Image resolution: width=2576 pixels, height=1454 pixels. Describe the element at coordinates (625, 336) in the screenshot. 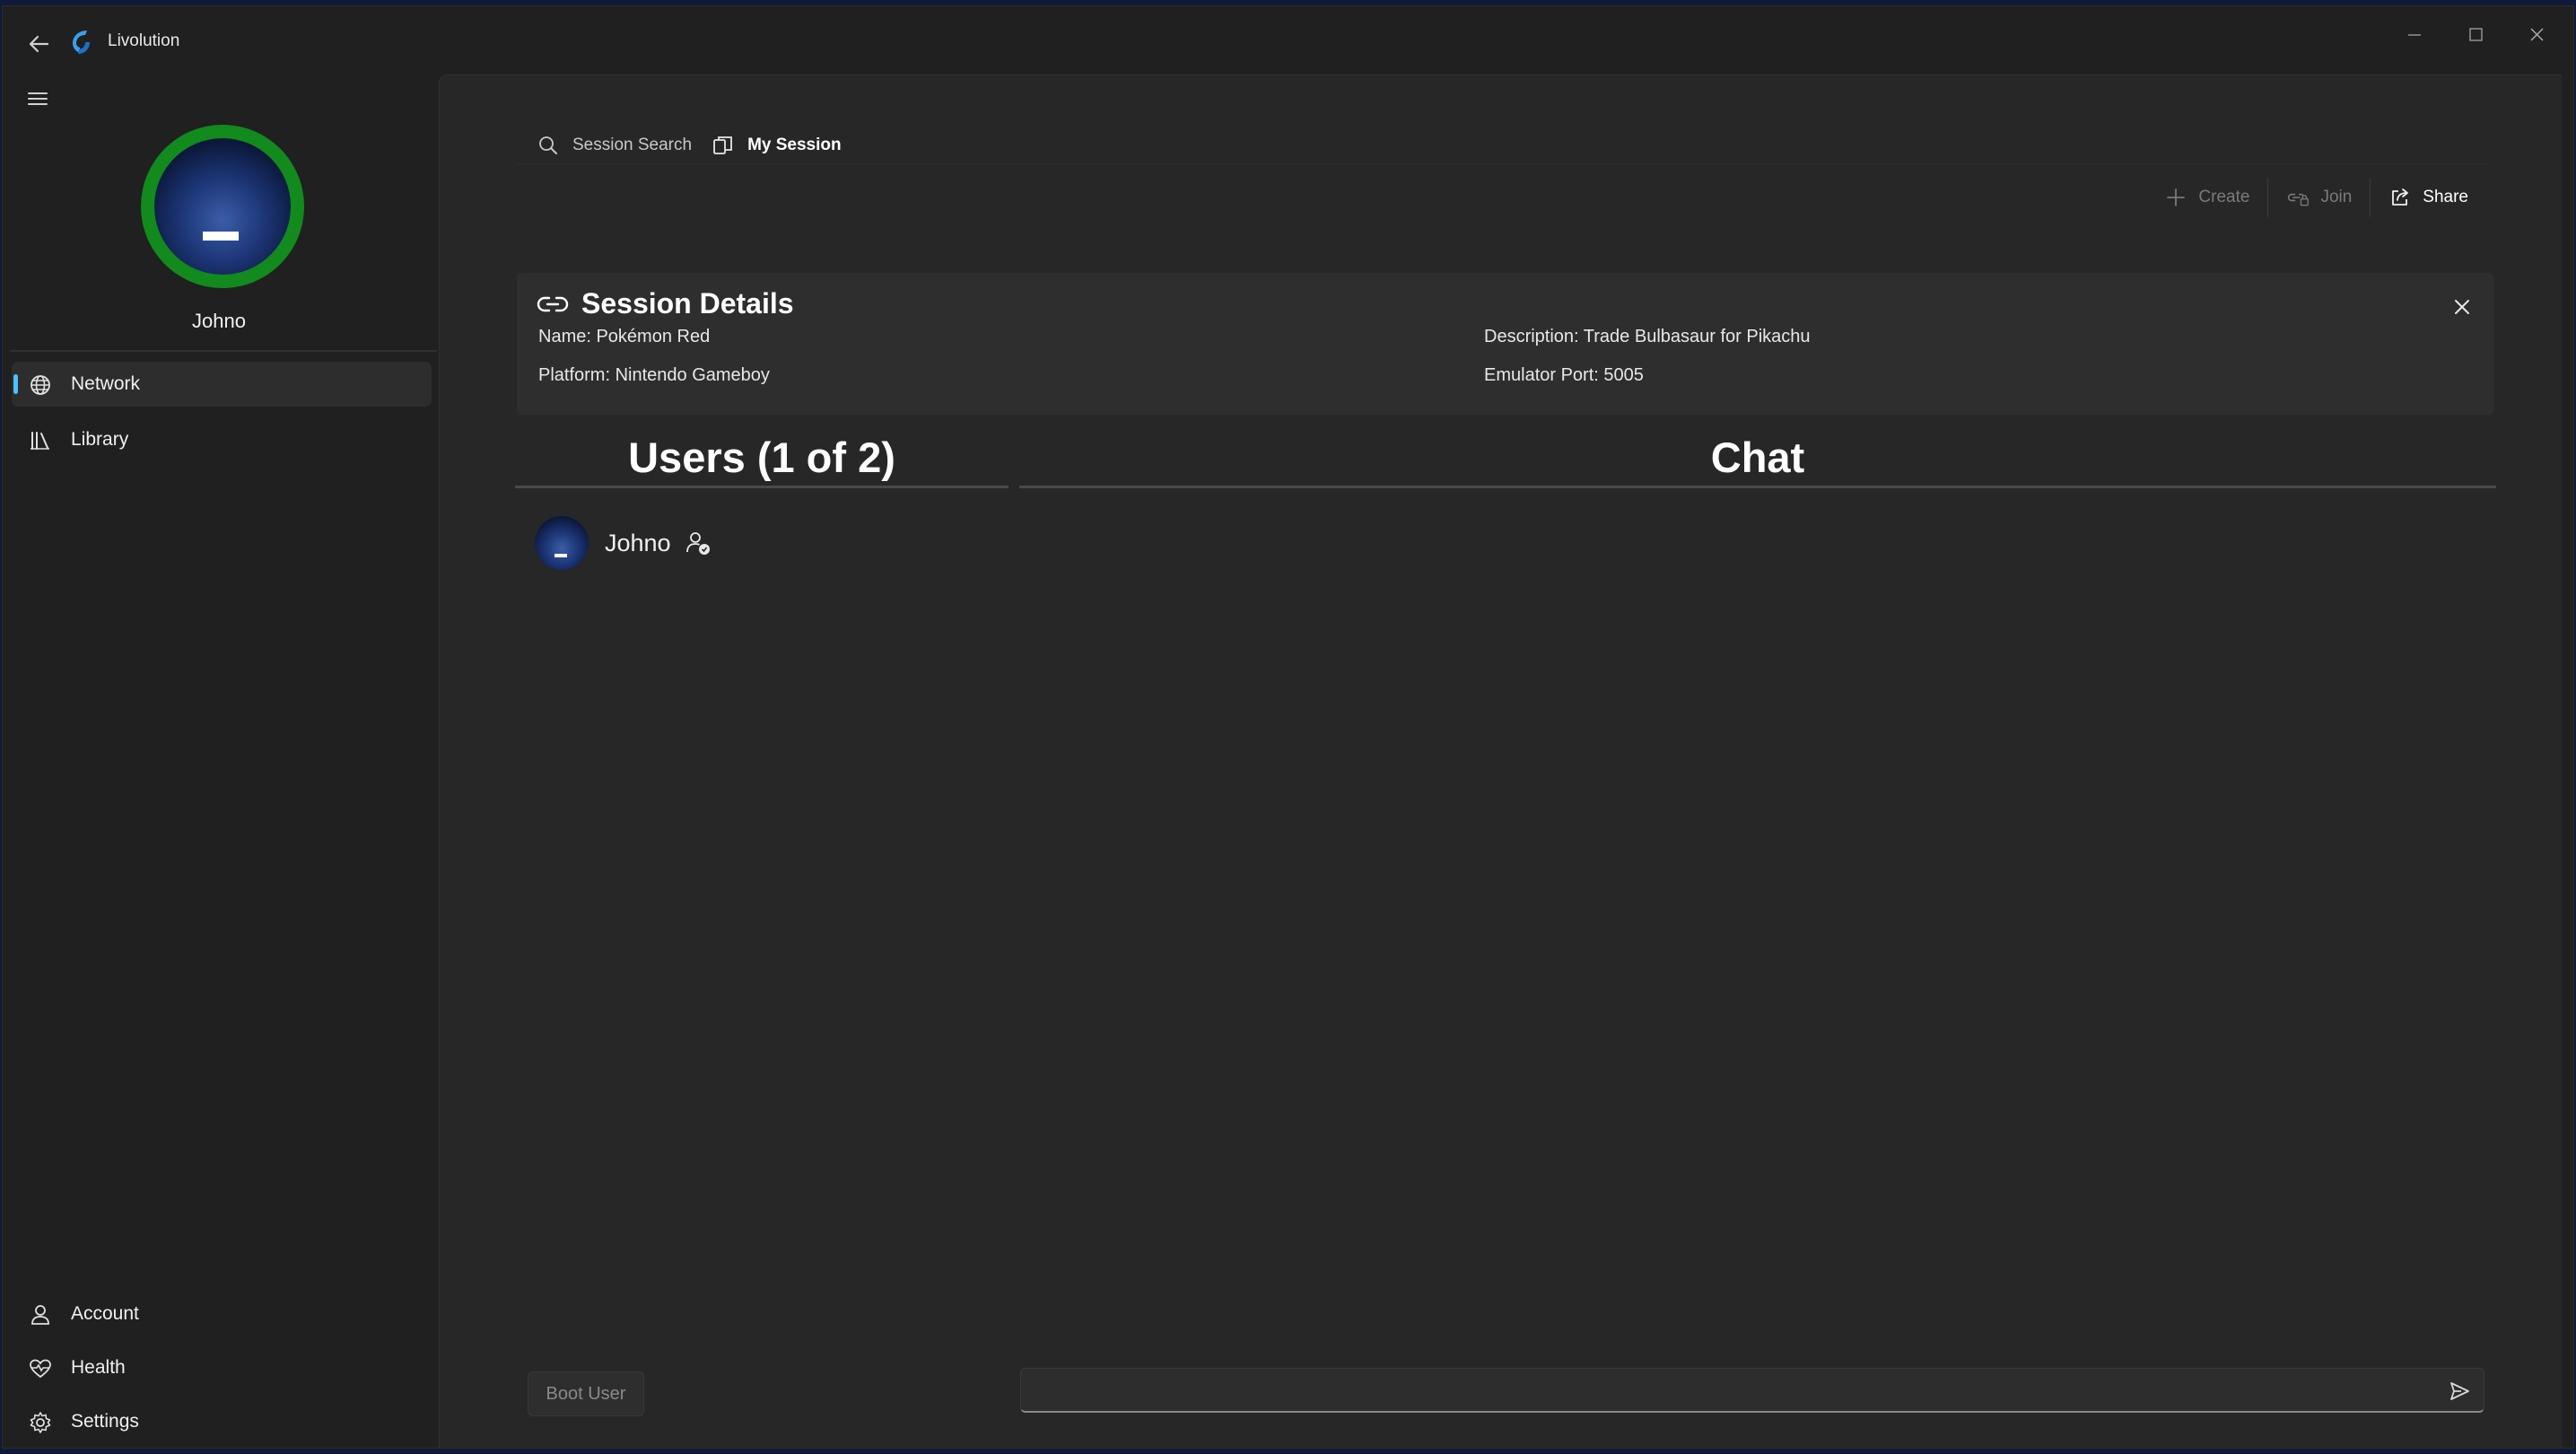

I see `session-name: Name: Pokémon Red` at that location.